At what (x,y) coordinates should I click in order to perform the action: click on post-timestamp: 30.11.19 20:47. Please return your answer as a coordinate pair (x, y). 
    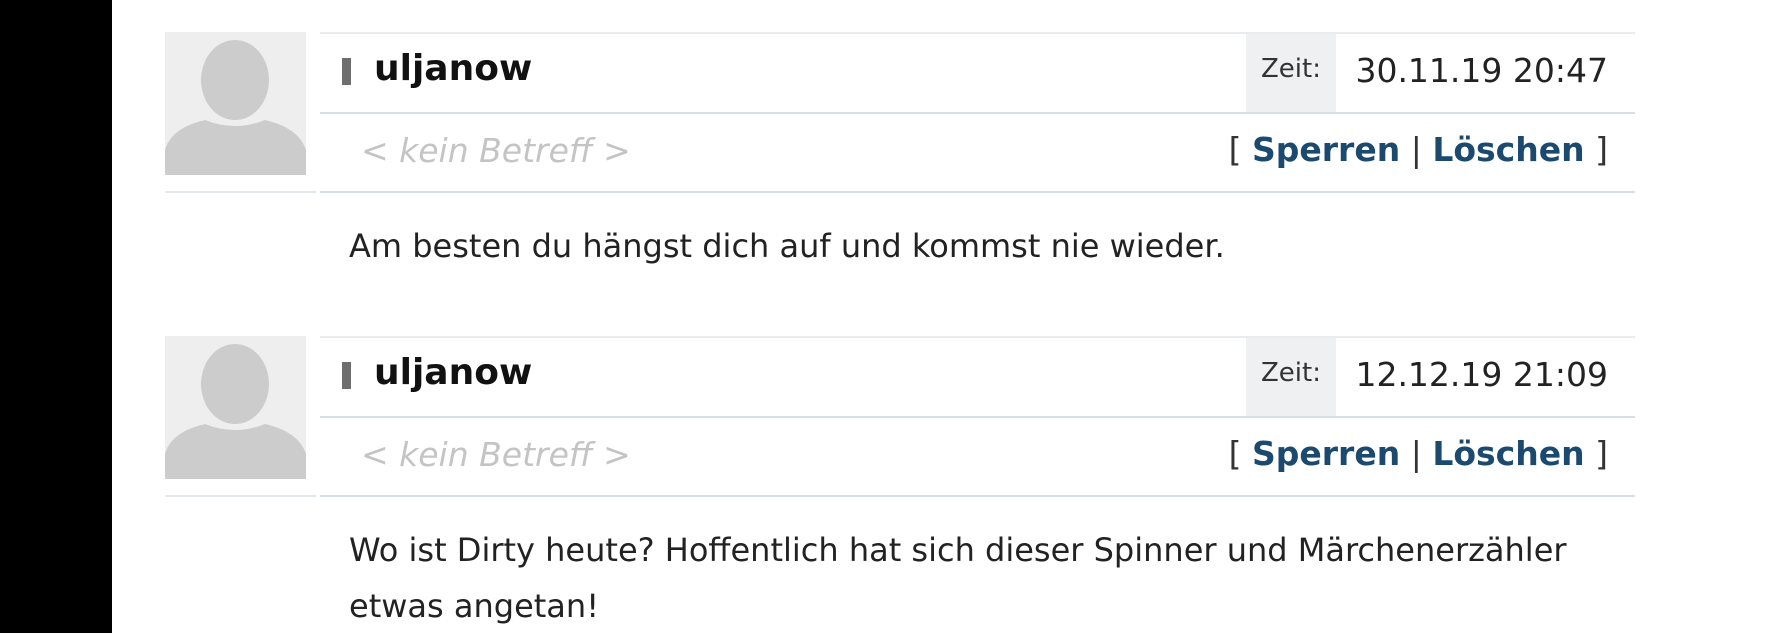
    Looking at the image, I should click on (1481, 70).